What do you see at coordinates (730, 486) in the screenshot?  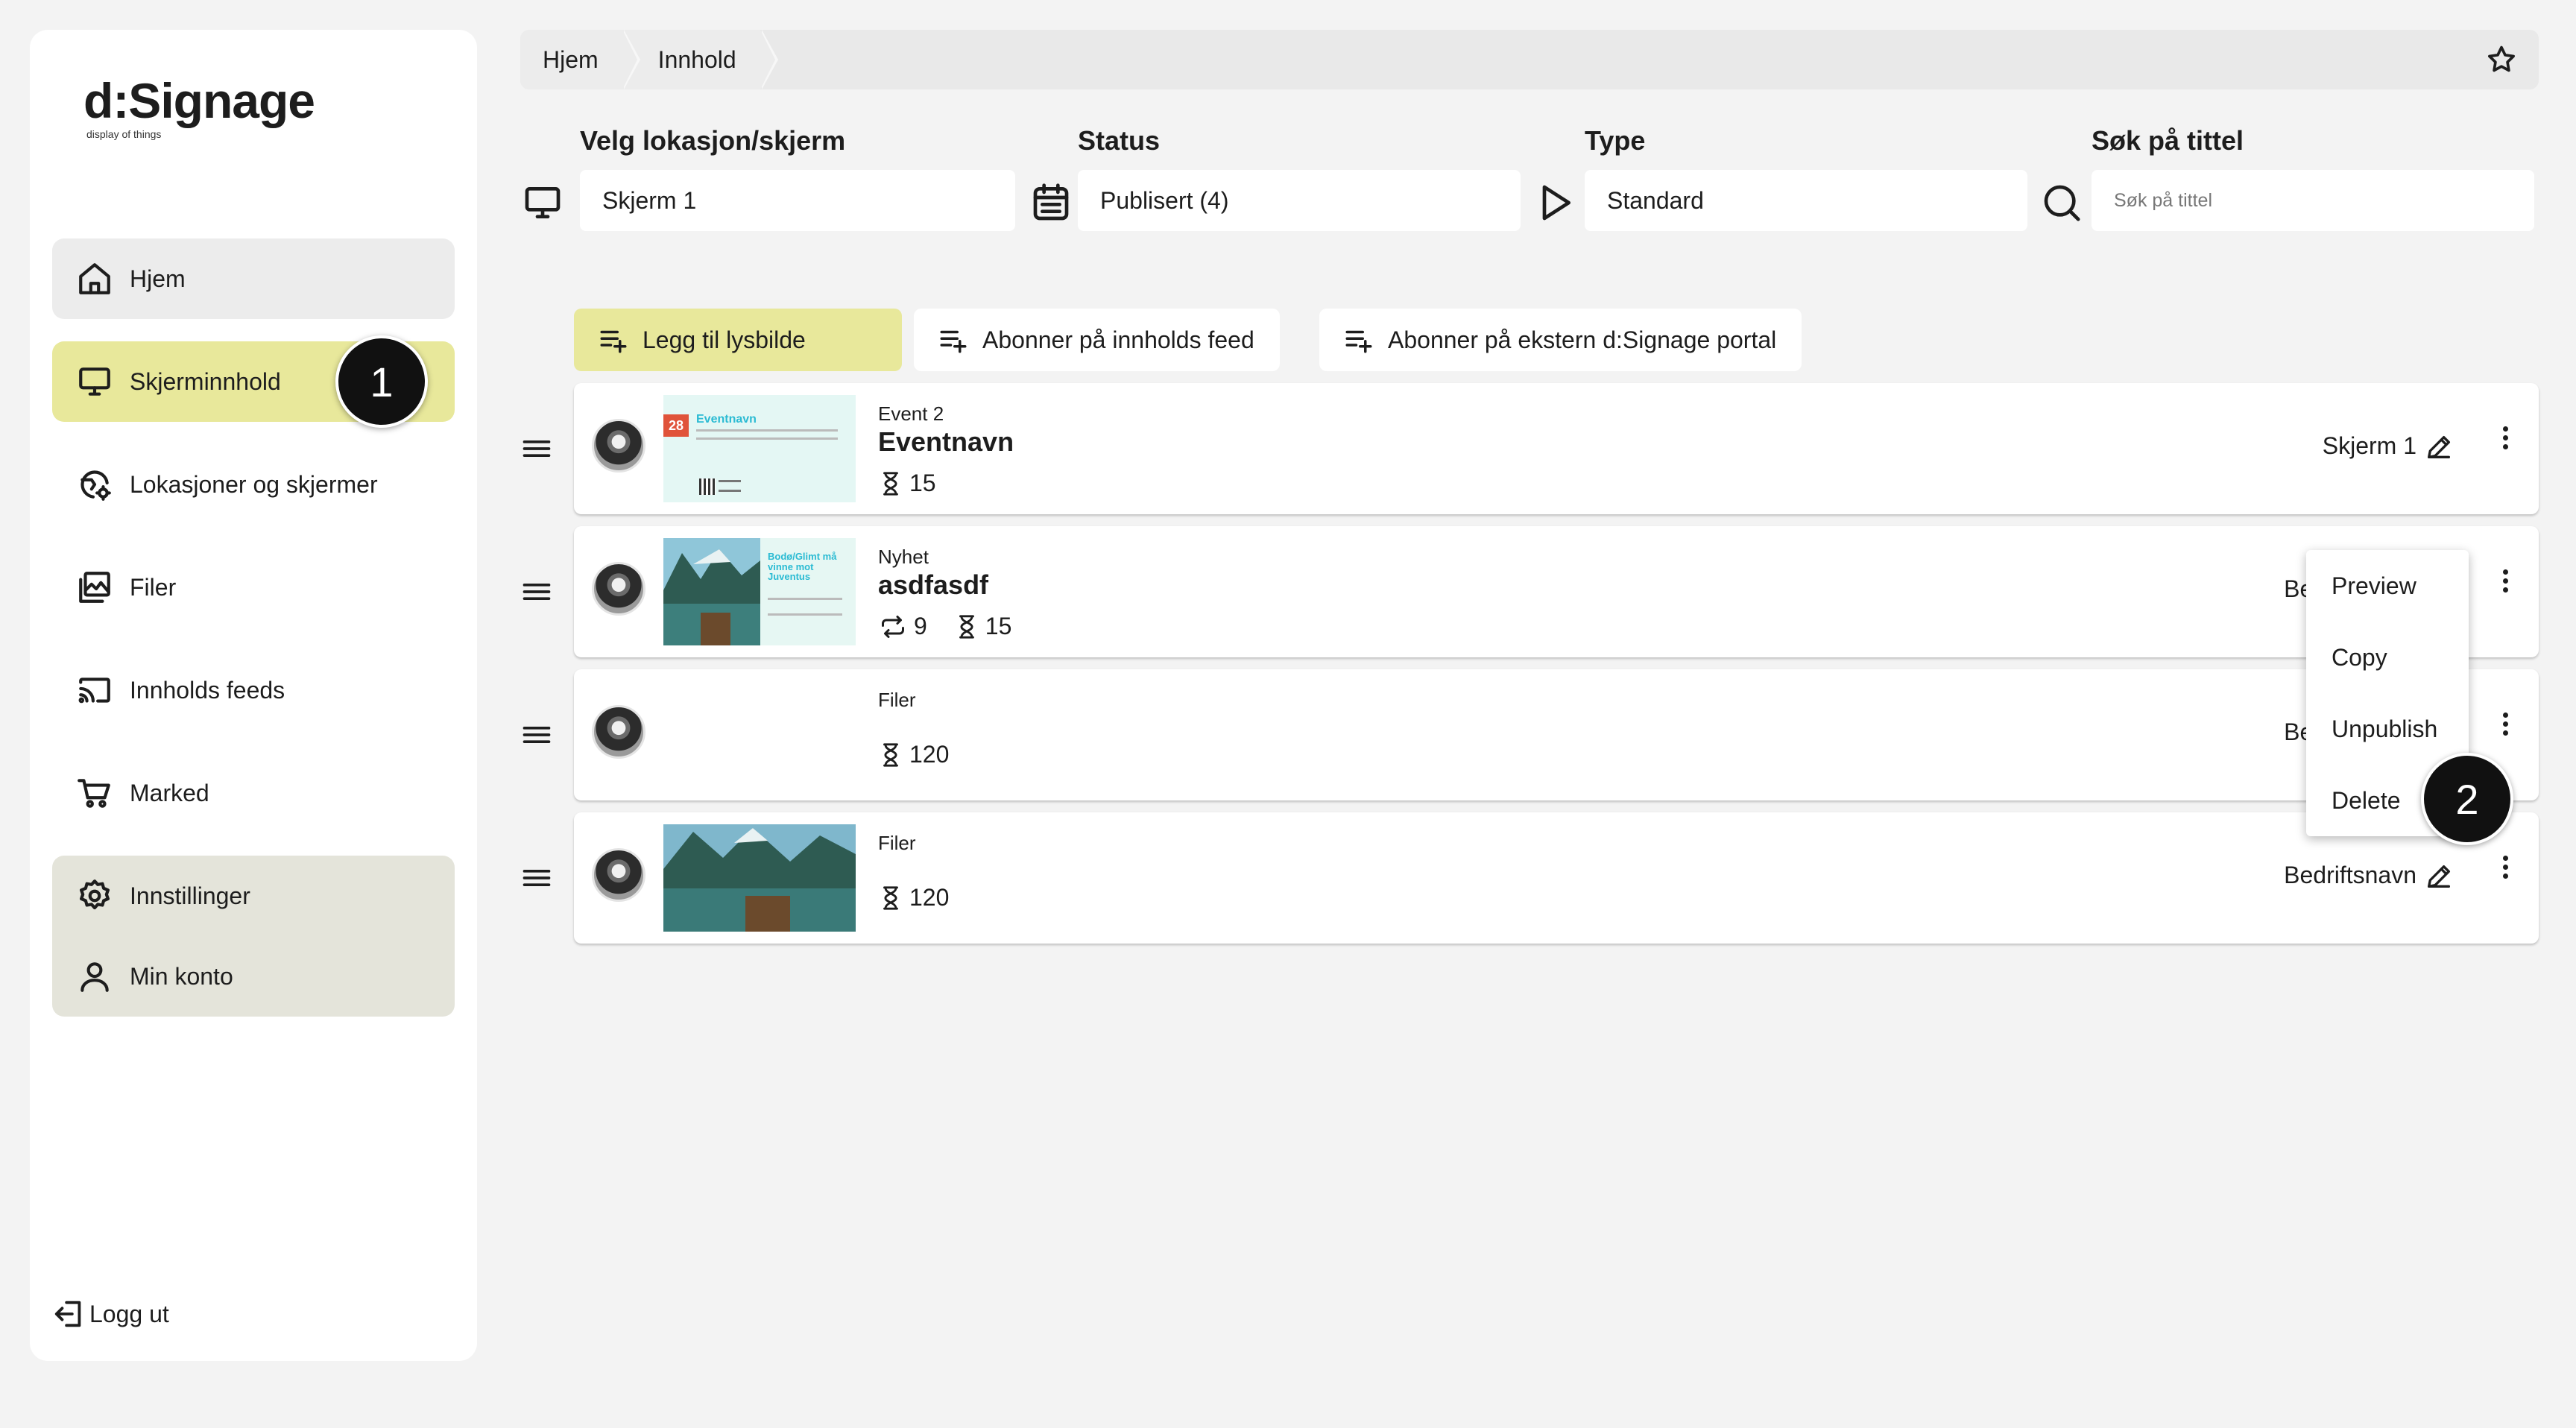 I see `thumbnail-caption-lines` at bounding box center [730, 486].